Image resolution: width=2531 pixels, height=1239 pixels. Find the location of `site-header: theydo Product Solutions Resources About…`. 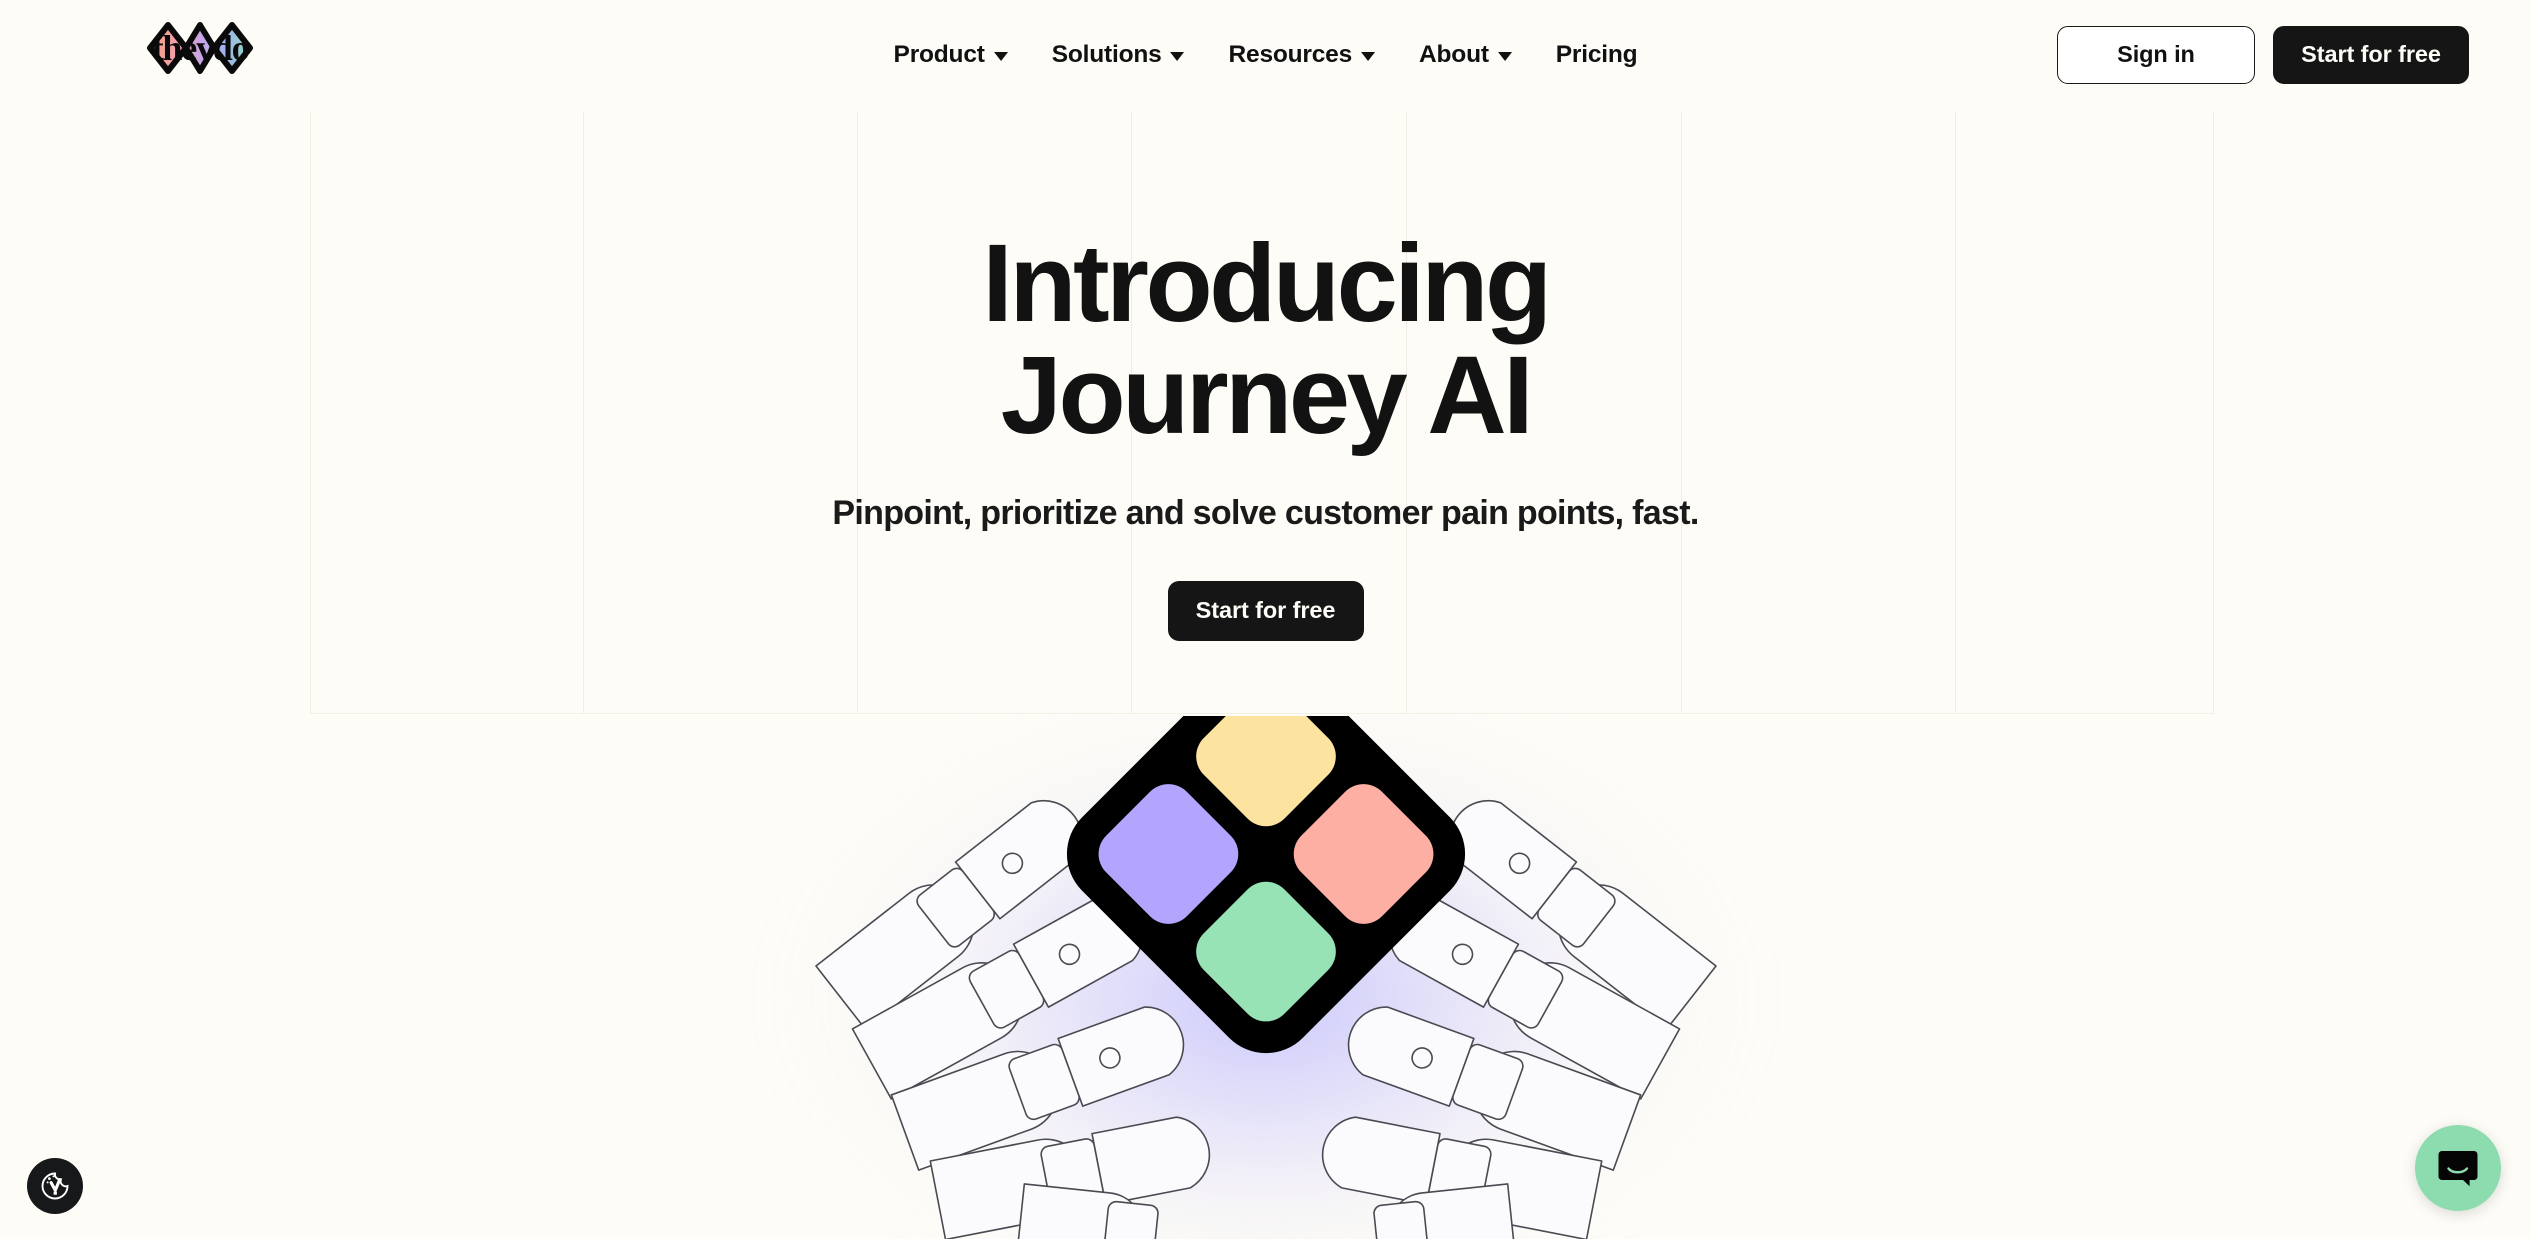

site-header: theydo Product Solutions Resources About… is located at coordinates (1265, 55).